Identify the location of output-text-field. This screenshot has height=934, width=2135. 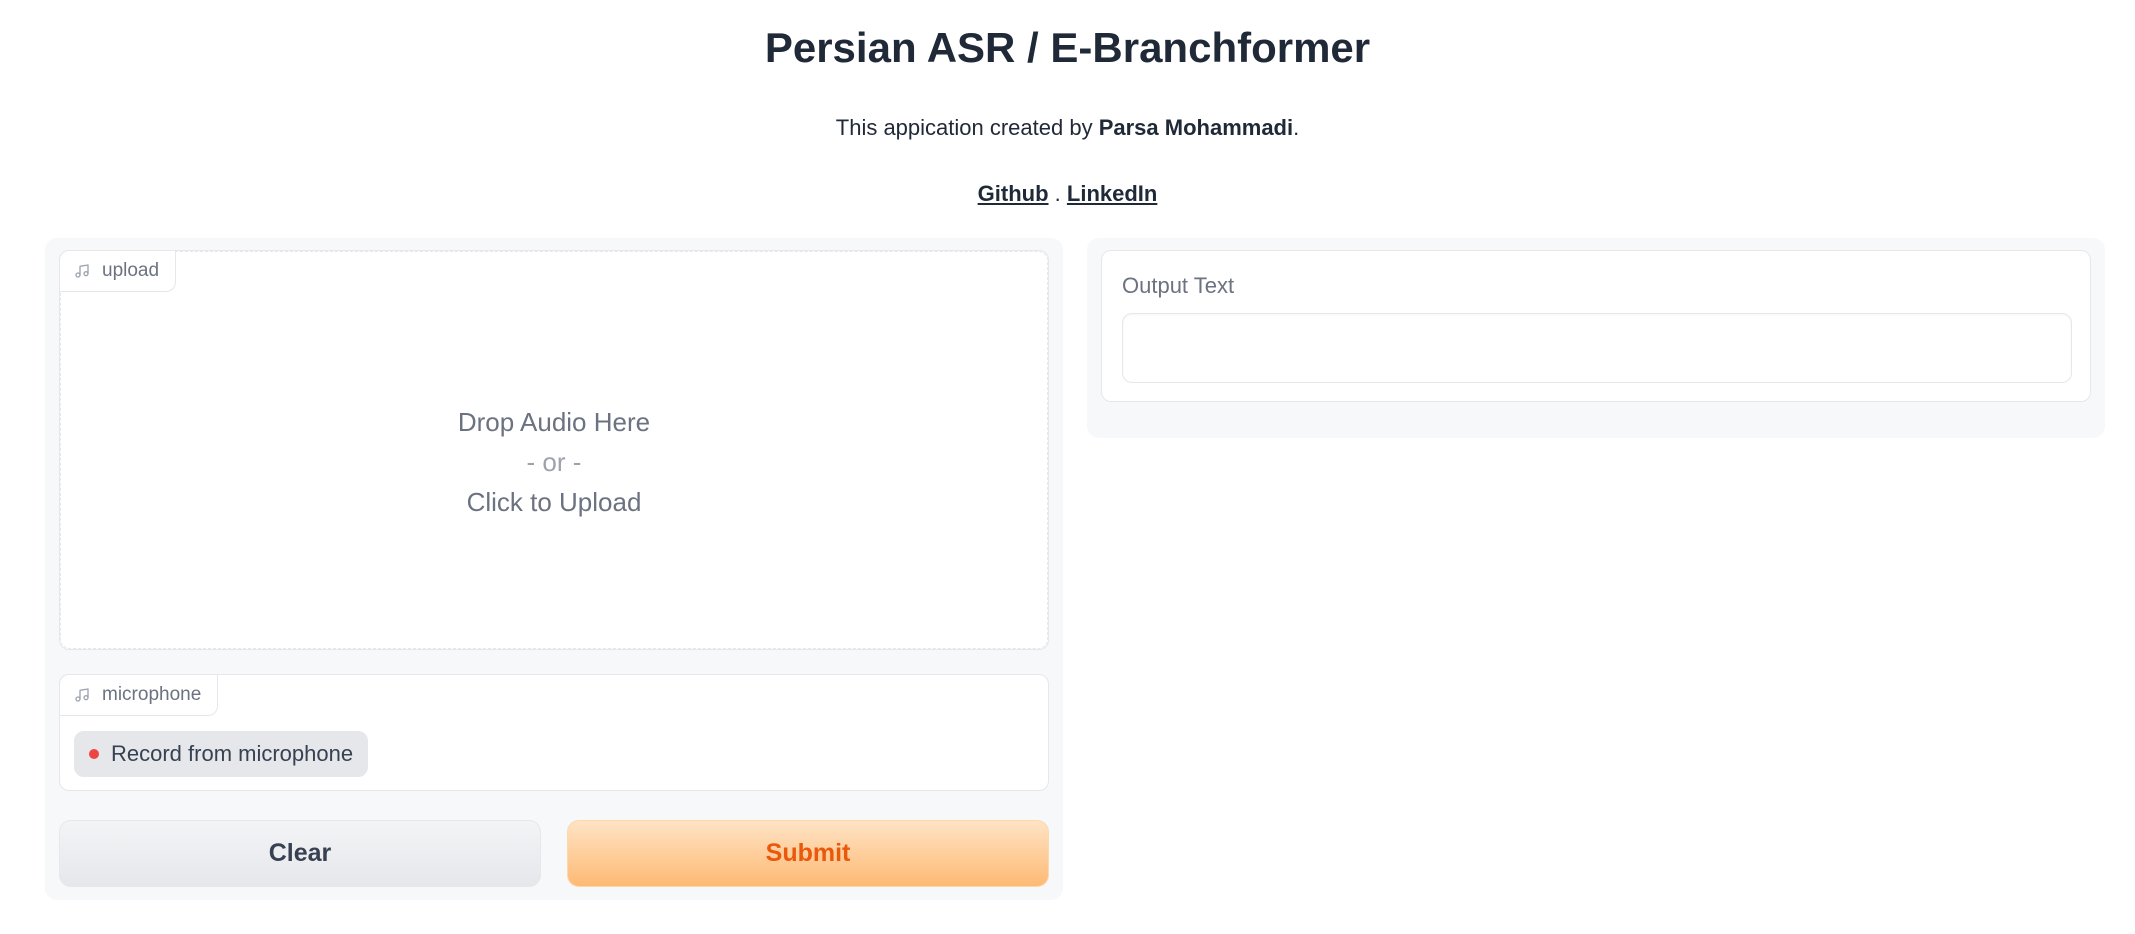
(1597, 348).